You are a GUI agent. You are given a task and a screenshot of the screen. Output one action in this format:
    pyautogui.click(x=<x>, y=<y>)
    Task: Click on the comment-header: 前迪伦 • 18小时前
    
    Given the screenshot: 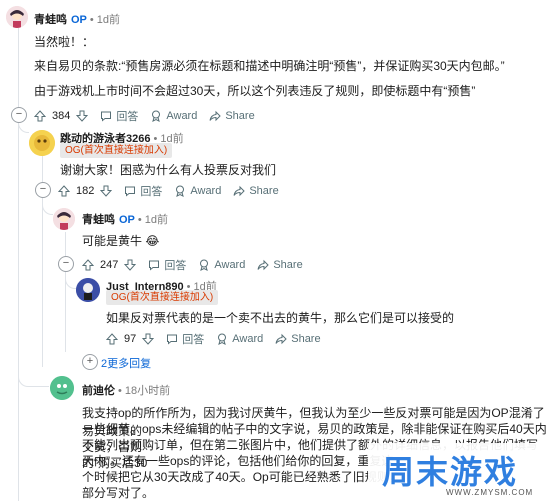 What is the action you would take?
    pyautogui.click(x=126, y=391)
    